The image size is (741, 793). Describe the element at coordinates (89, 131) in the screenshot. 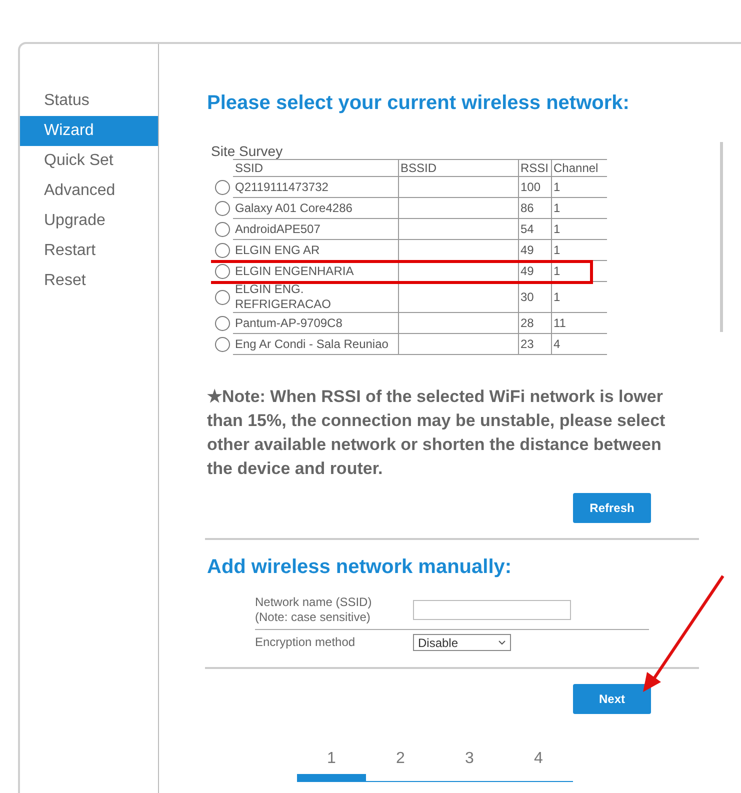

I see `sidebar-item: Wizard` at that location.